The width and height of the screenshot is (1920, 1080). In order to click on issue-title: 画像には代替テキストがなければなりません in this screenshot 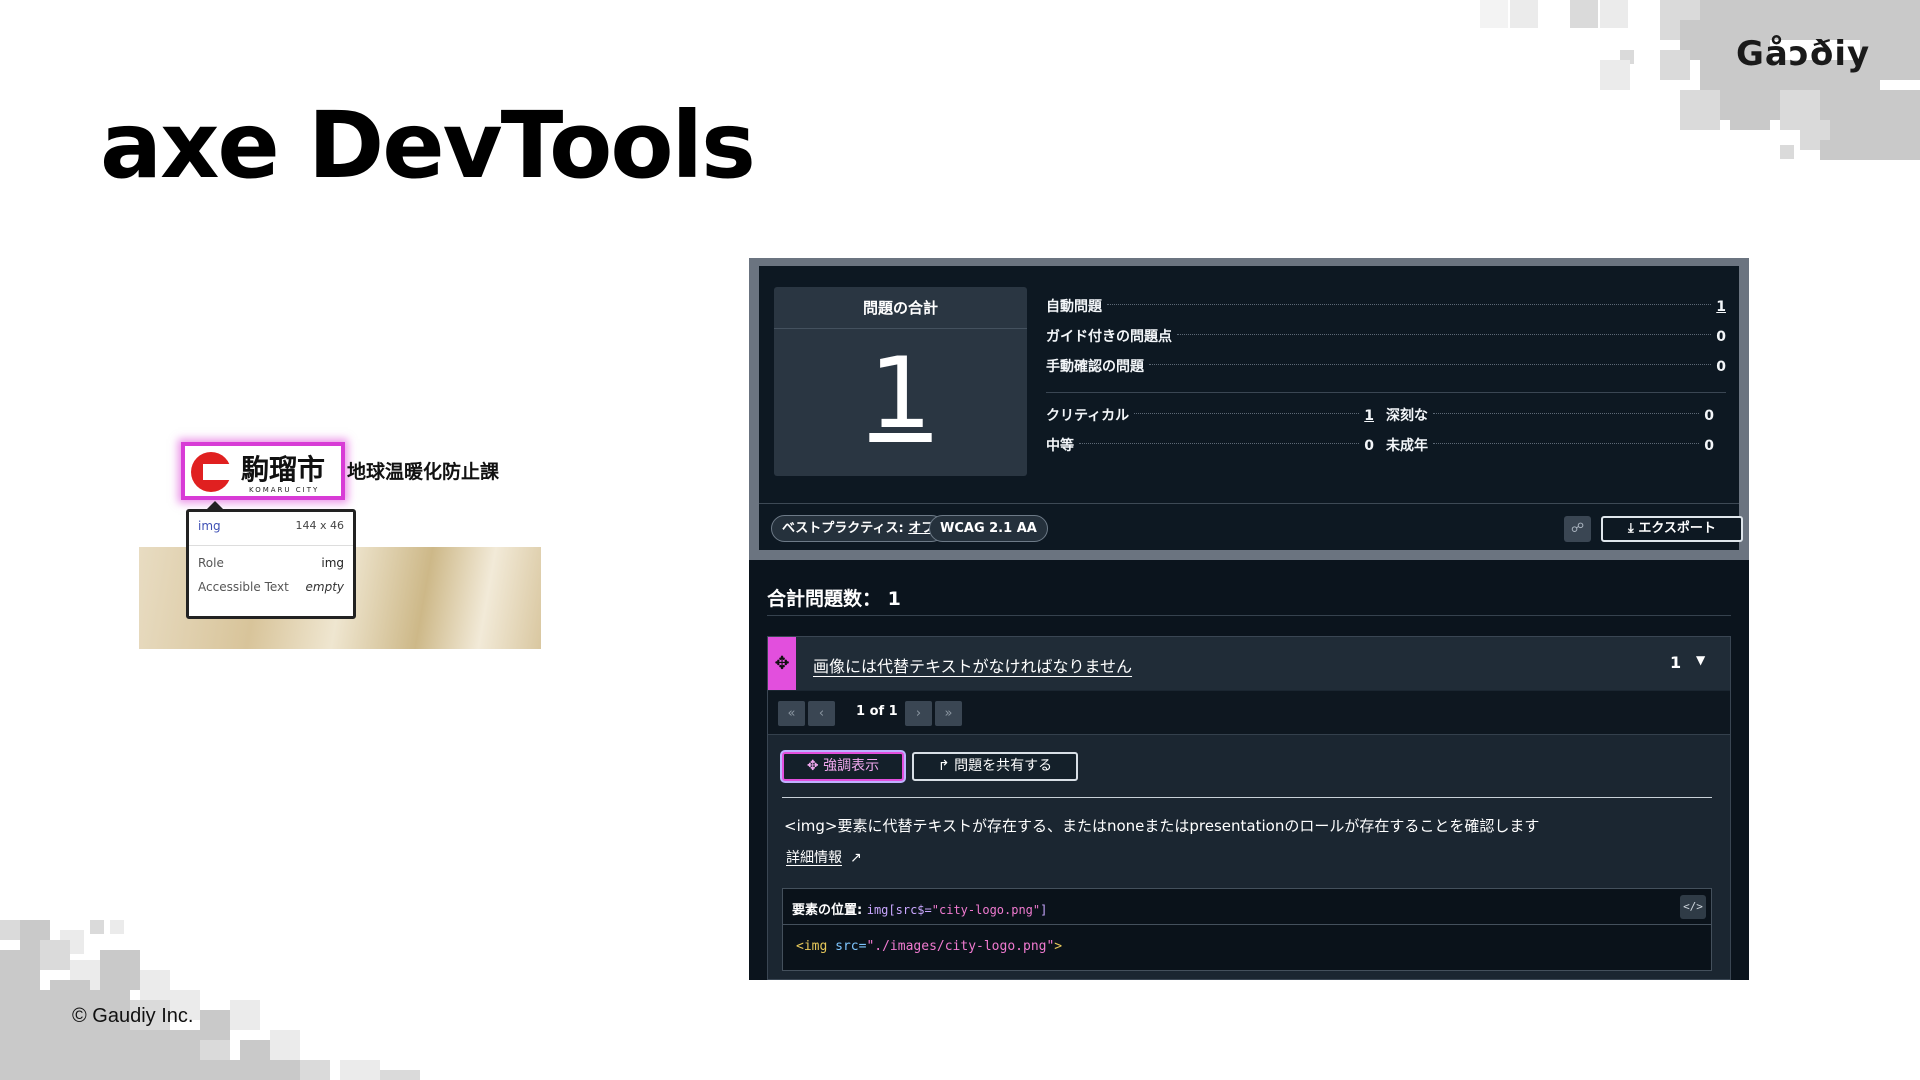, I will do `click(972, 665)`.